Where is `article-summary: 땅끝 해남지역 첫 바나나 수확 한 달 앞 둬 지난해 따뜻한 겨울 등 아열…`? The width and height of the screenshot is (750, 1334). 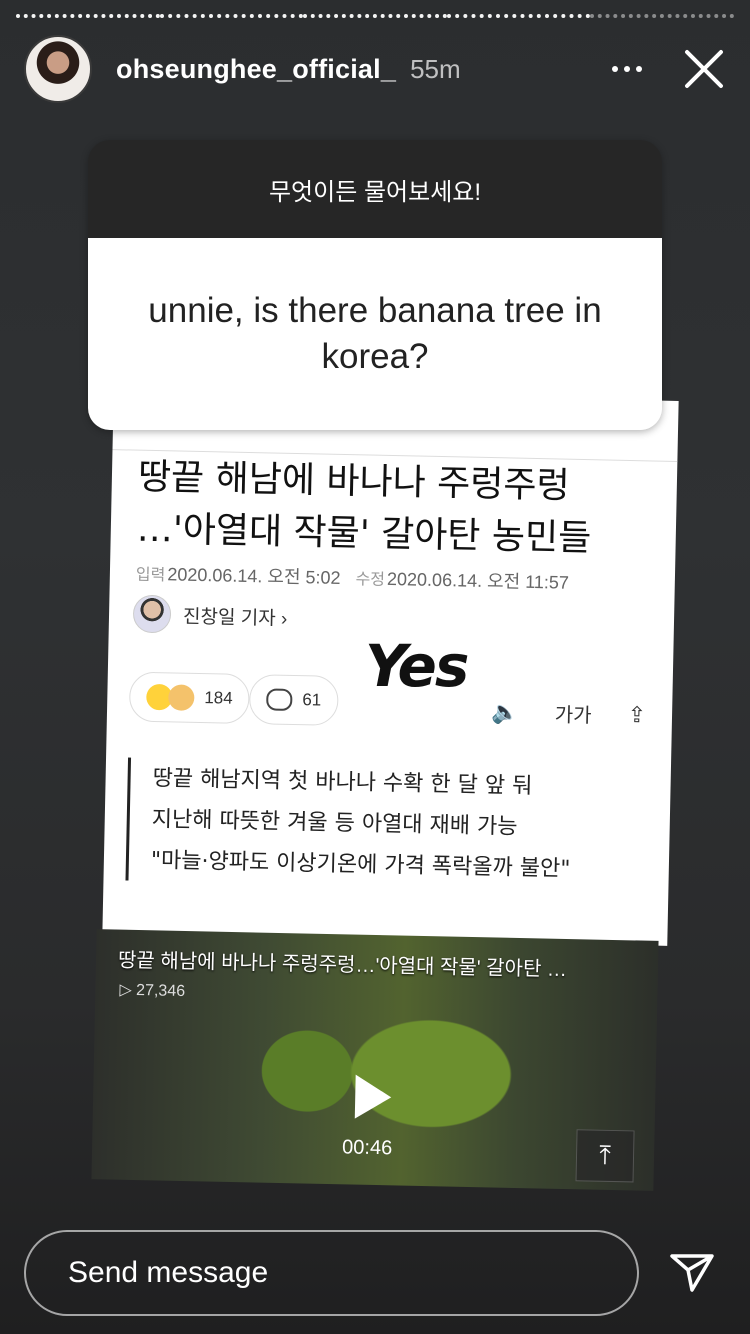
article-summary: 땅끝 해남지역 첫 바나나 수확 한 달 앞 둬 지난해 따뜻한 겨울 등 아열… is located at coordinates (349, 823).